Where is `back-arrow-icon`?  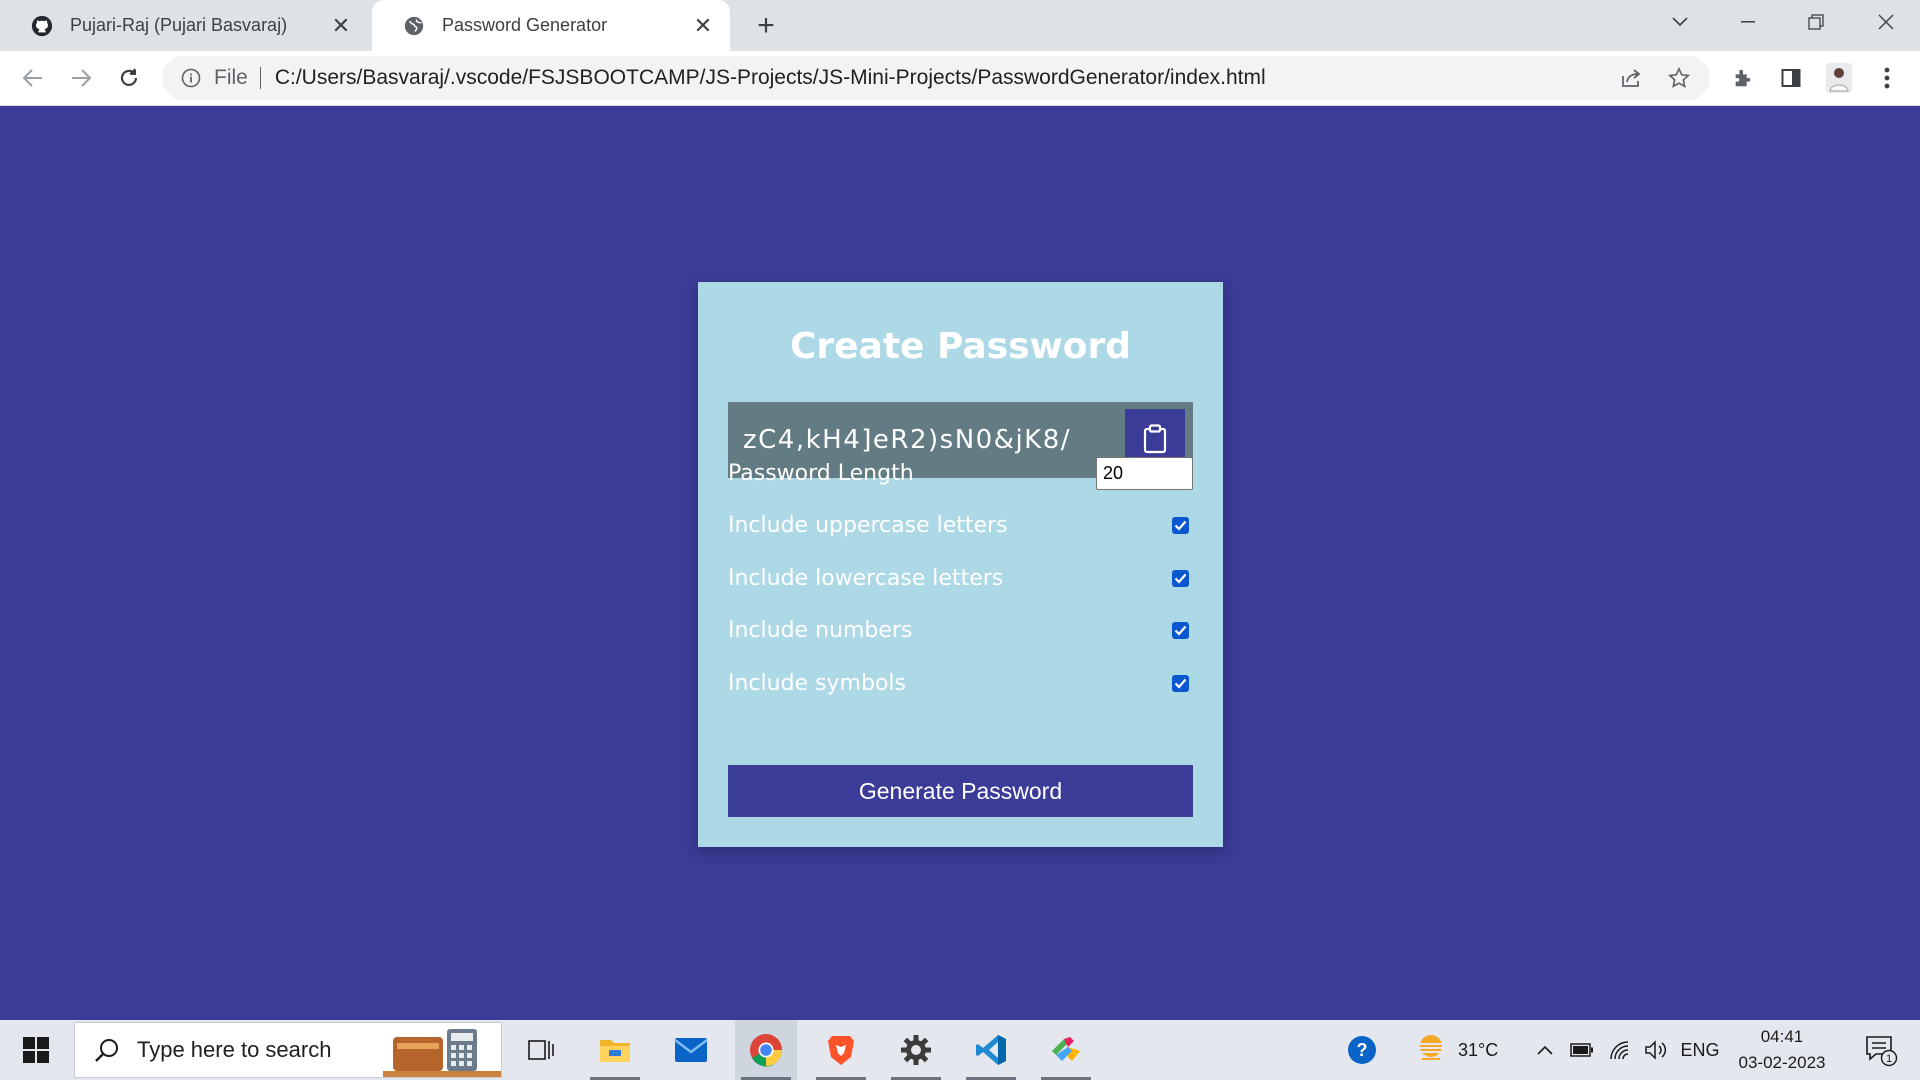 back-arrow-icon is located at coordinates (33, 78).